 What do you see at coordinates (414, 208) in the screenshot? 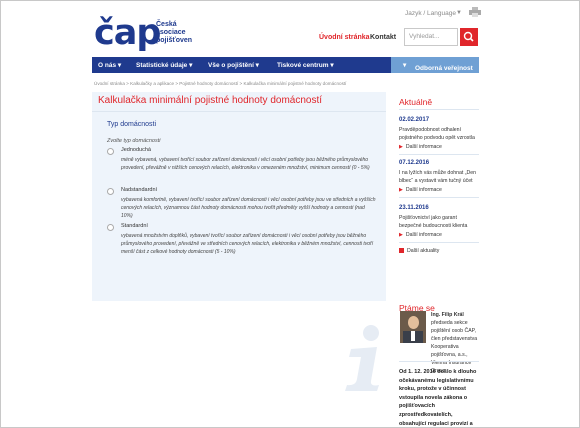
I see `news-date: 23.11.2016` at bounding box center [414, 208].